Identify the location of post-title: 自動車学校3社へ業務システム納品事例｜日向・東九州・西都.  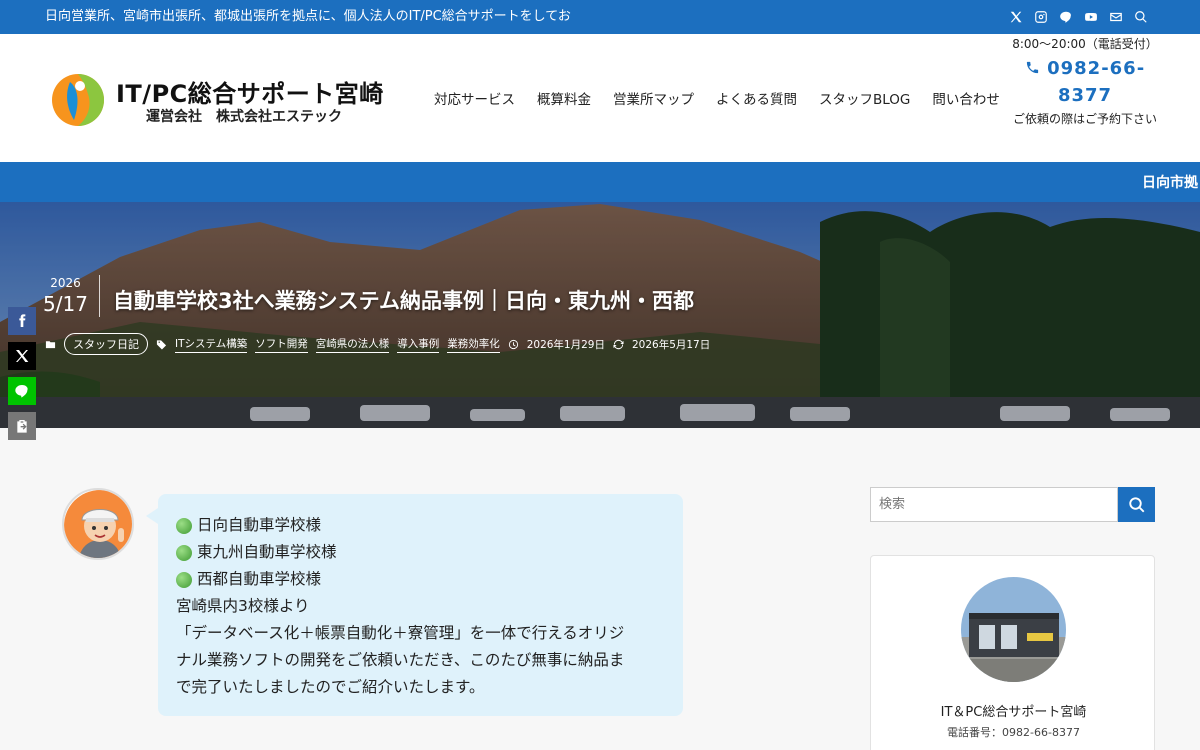
(403, 301).